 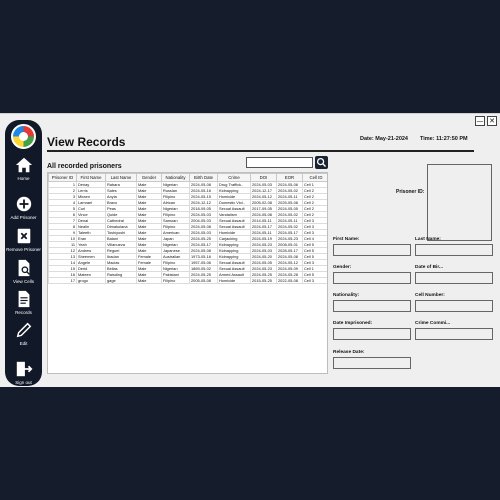 What do you see at coordinates (430, 295) in the screenshot?
I see `cell-number-label: Cell Number:` at bounding box center [430, 295].